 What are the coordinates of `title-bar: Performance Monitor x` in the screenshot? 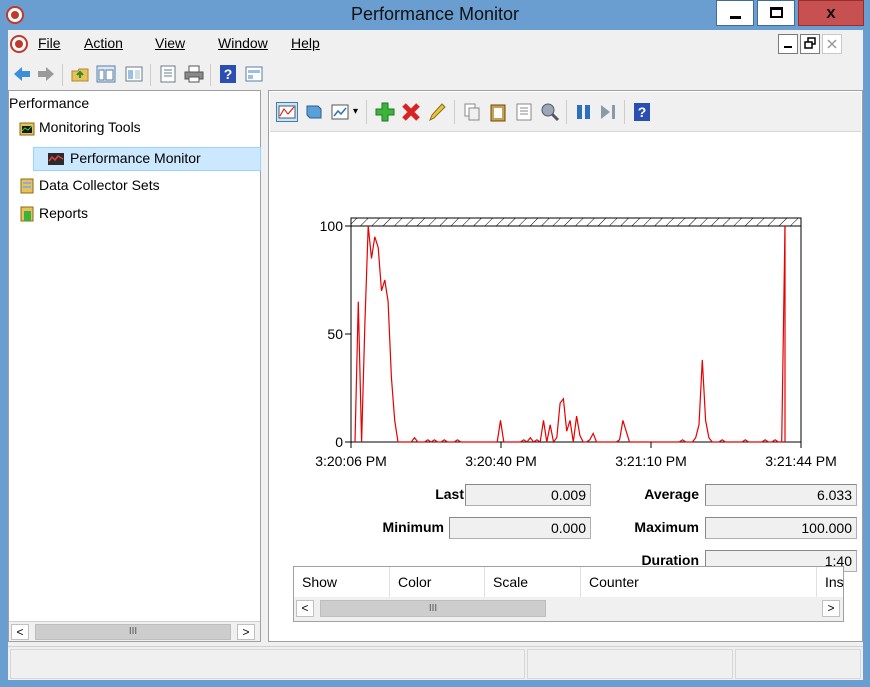 It's located at (435, 15).